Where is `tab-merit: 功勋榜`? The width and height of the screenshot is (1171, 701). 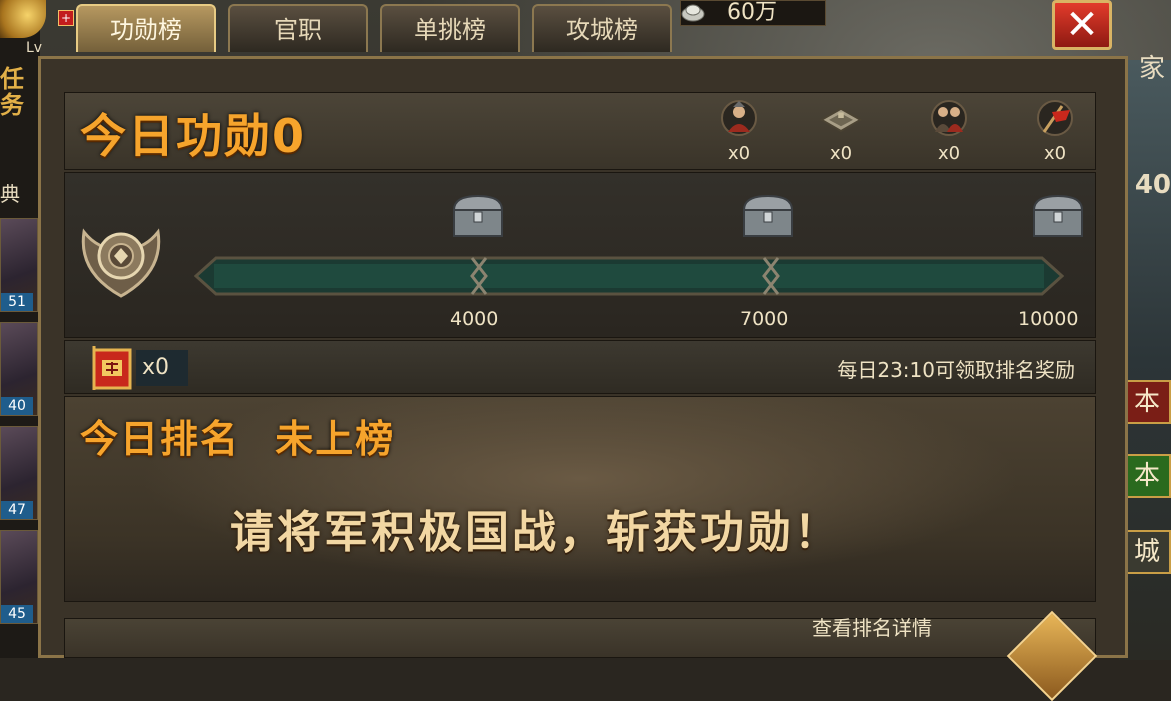
tab-merit: 功勋榜 is located at coordinates (146, 28).